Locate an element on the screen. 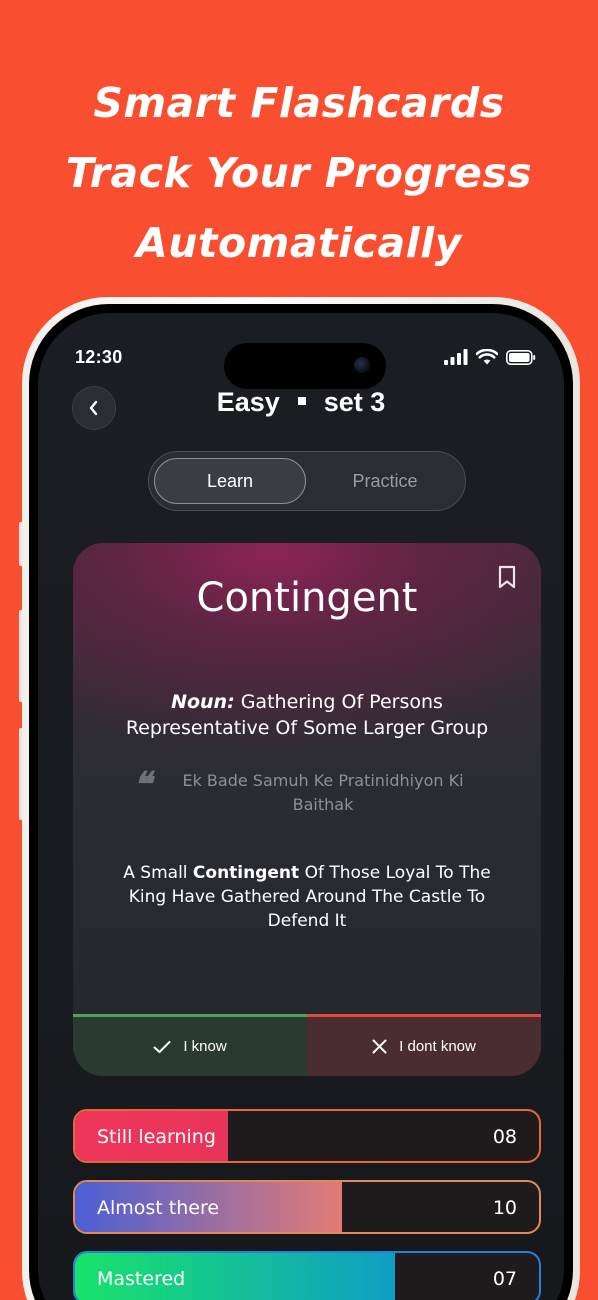  progress-label: Still learning is located at coordinates (156, 1137).